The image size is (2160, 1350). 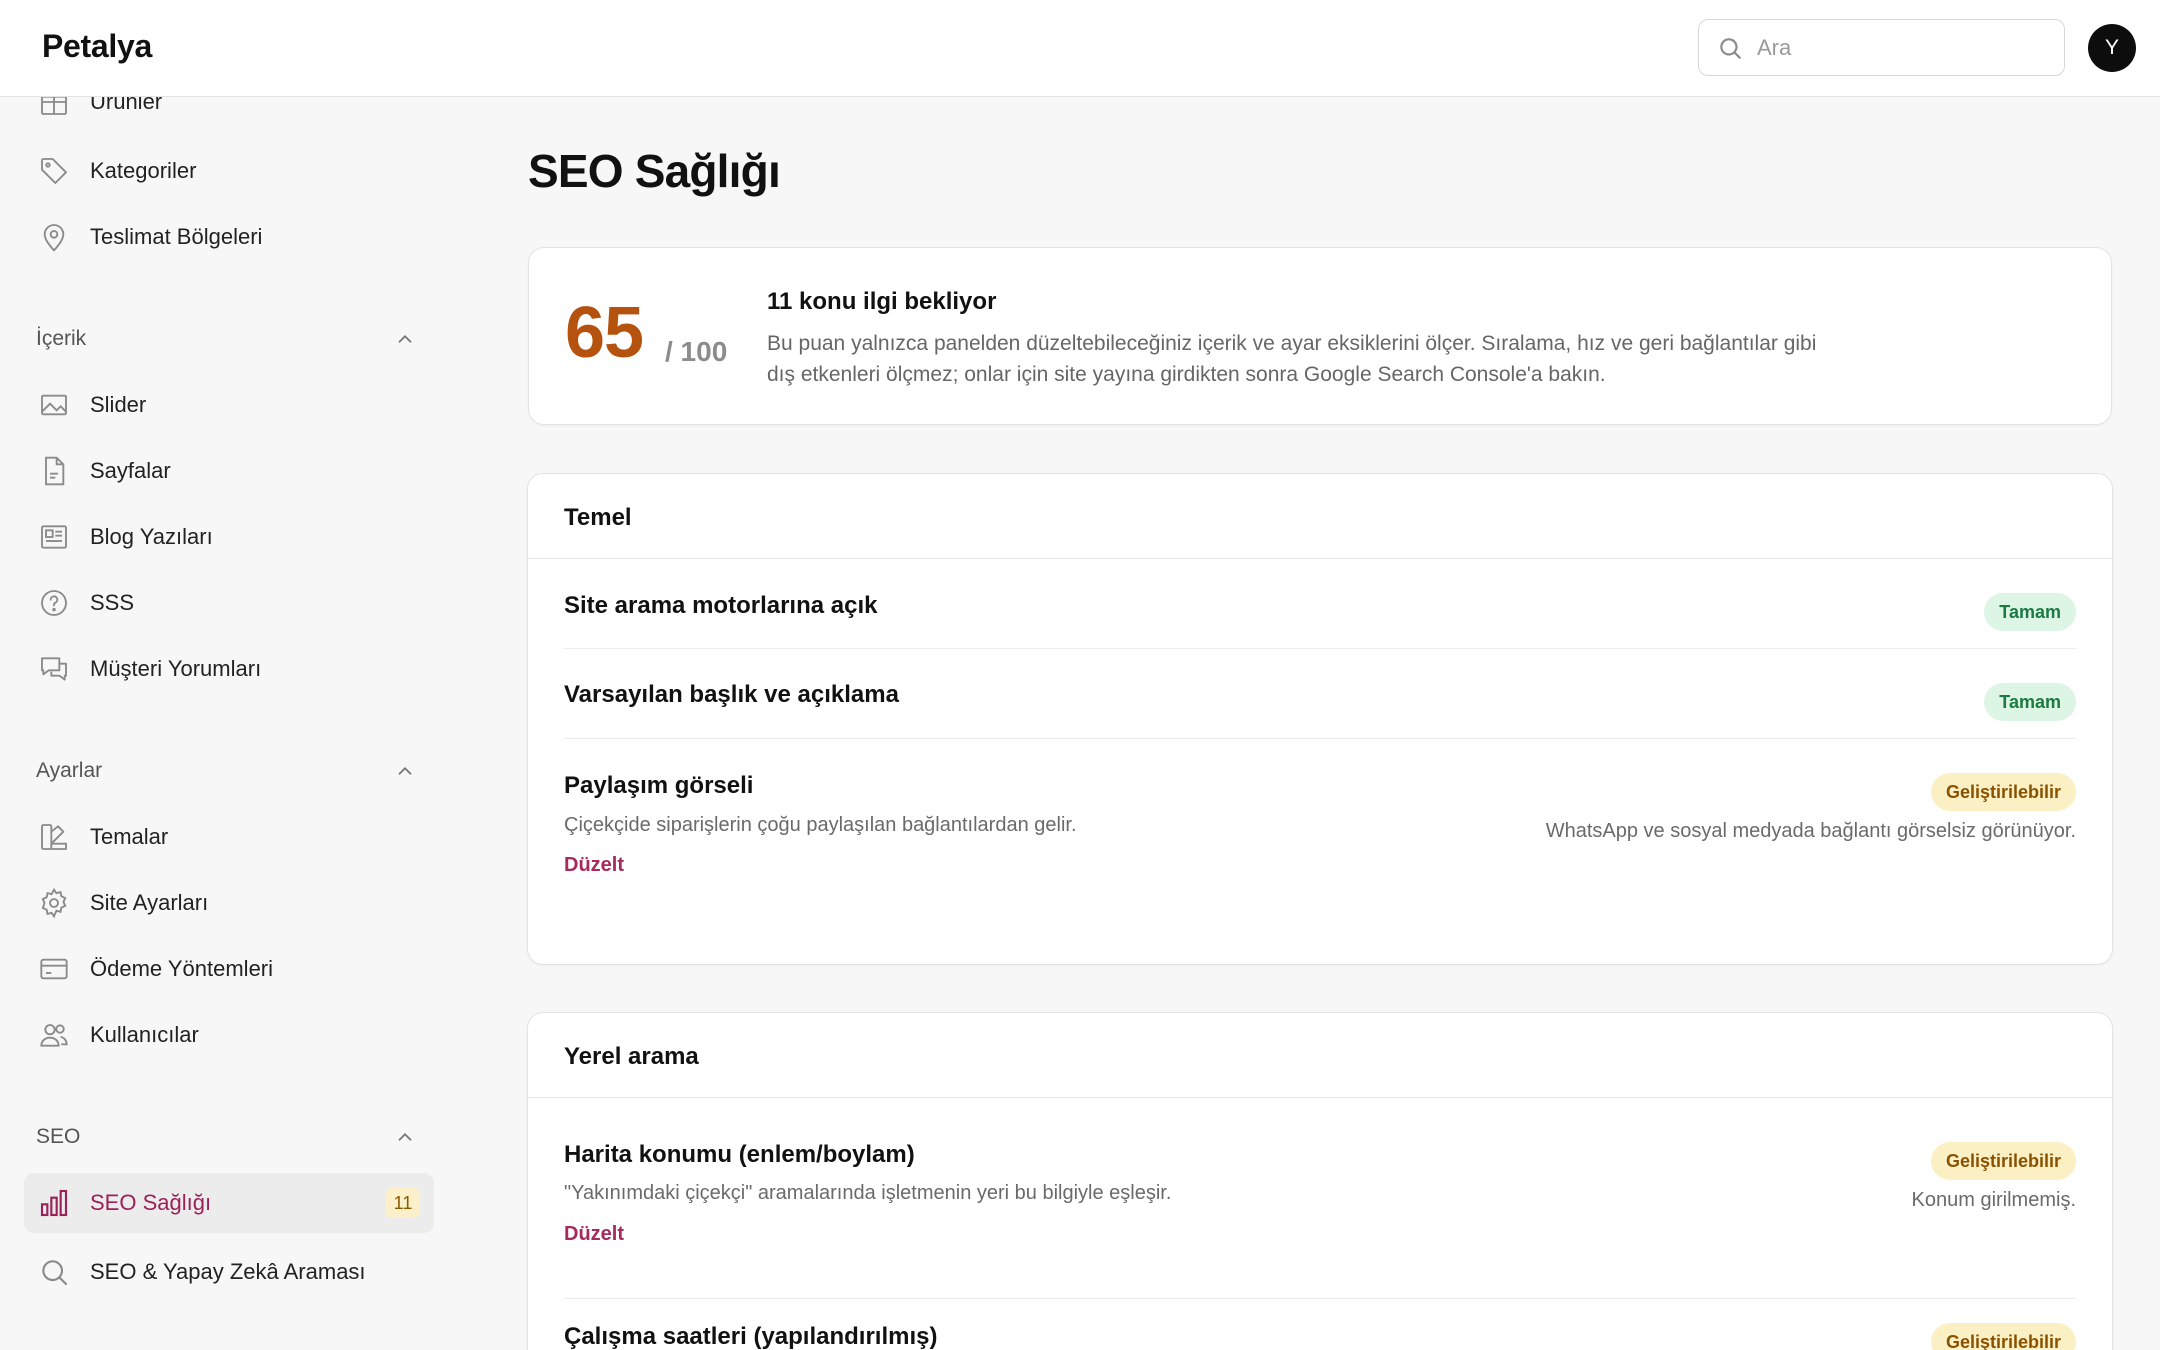 What do you see at coordinates (659, 785) in the screenshot?
I see `check-title: Paylaşım görseli` at bounding box center [659, 785].